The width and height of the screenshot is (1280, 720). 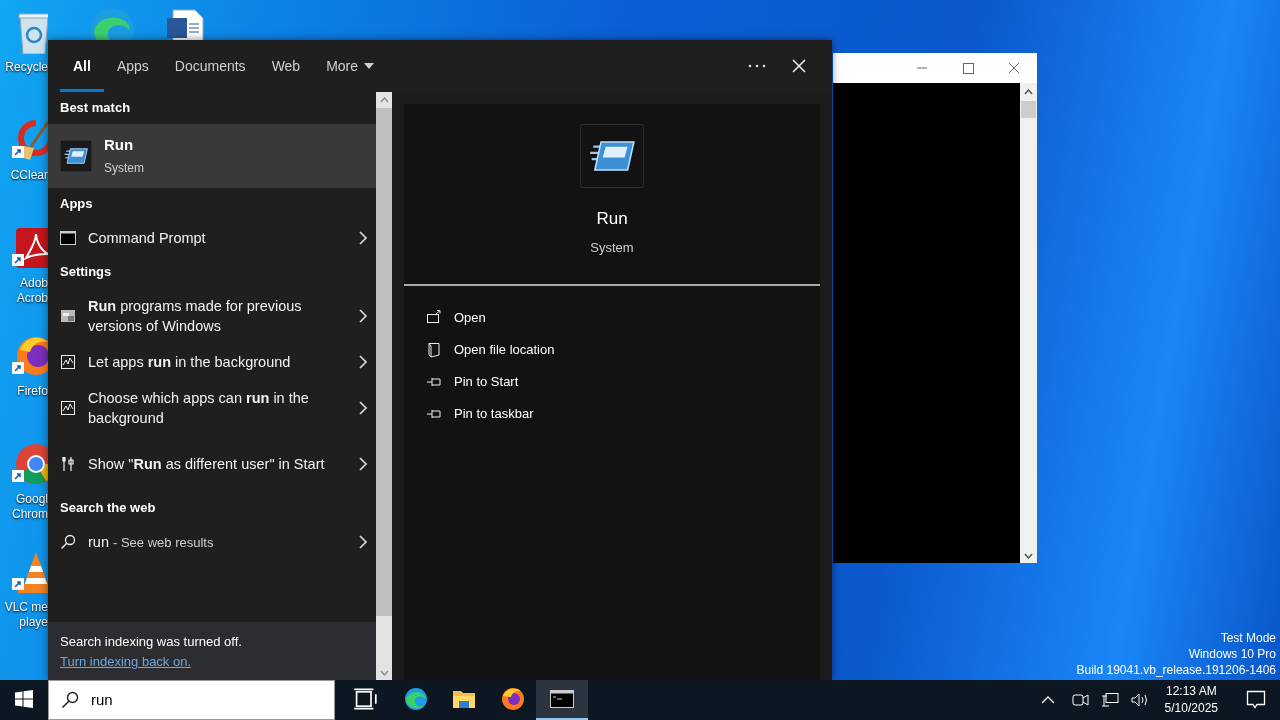 I want to click on tab: More, so click(x=350, y=66).